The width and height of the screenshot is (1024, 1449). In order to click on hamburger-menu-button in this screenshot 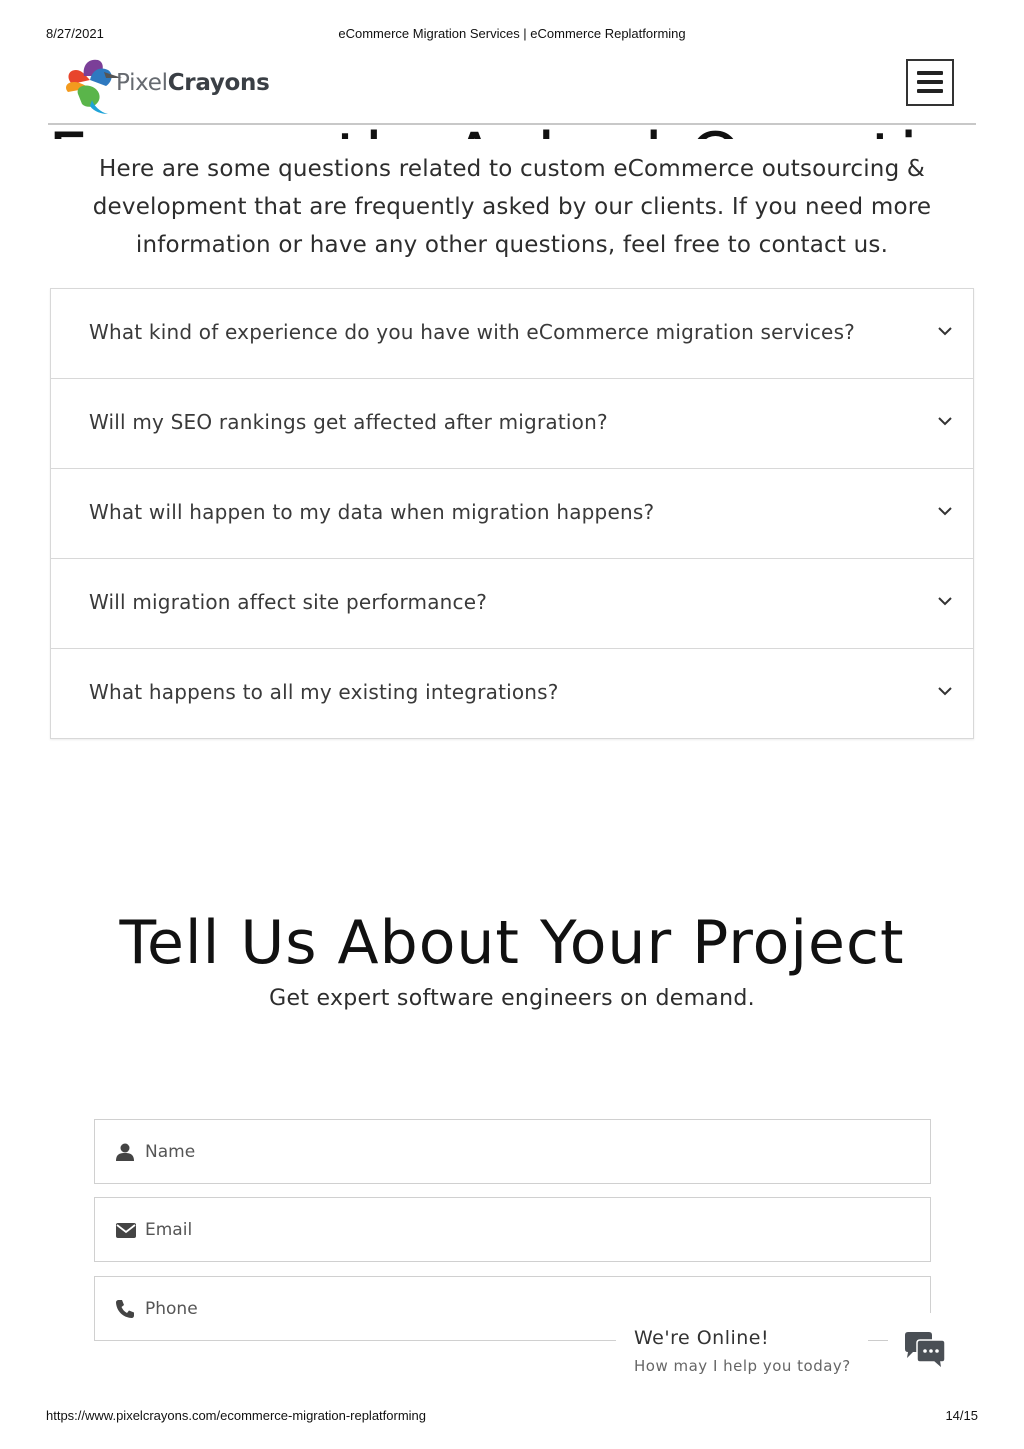, I will do `click(930, 82)`.